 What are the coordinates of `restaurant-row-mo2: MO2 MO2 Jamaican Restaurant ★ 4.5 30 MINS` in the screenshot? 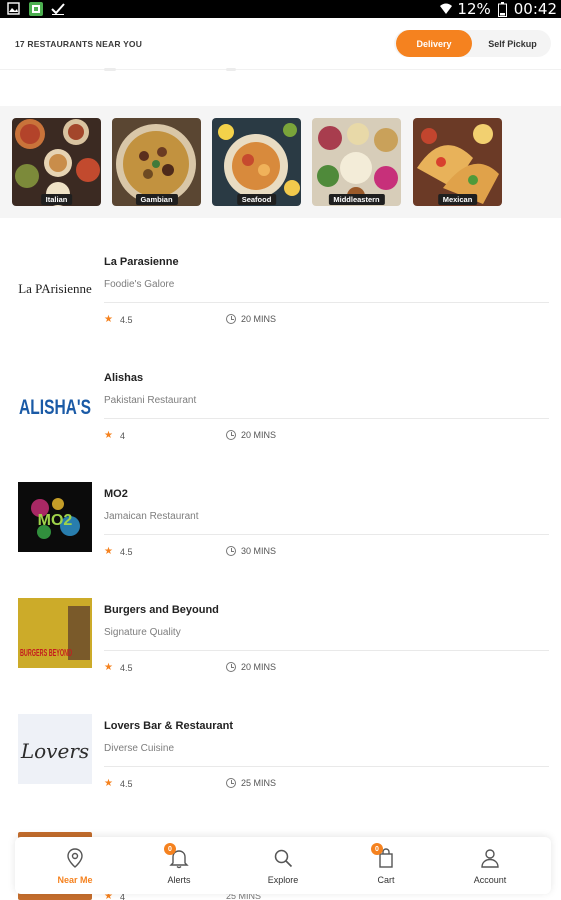 It's located at (280, 508).